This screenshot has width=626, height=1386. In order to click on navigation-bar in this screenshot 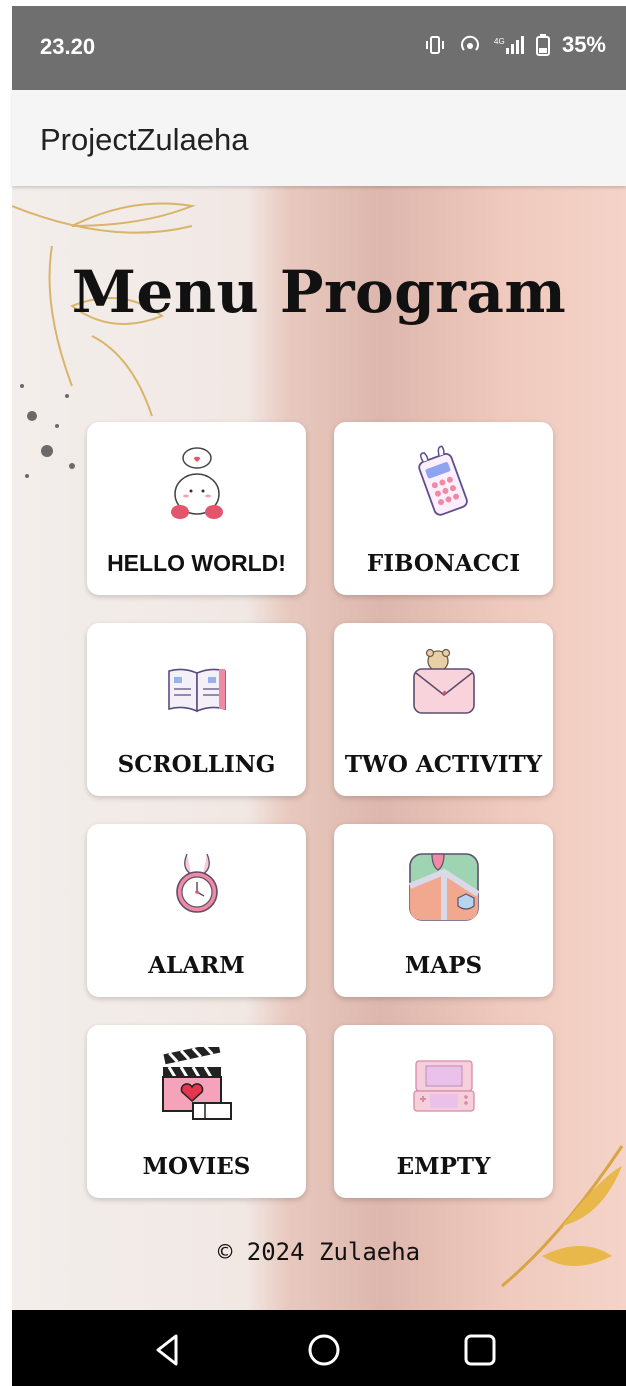, I will do `click(319, 1348)`.